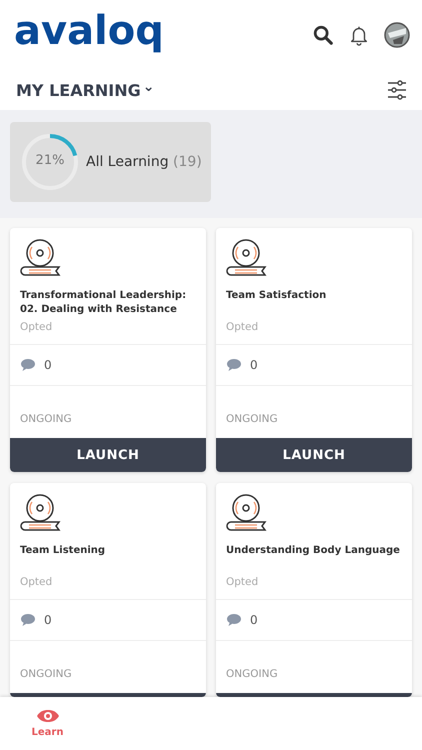 This screenshot has width=422, height=750. What do you see at coordinates (89, 31) in the screenshot?
I see `logo: avaloq` at bounding box center [89, 31].